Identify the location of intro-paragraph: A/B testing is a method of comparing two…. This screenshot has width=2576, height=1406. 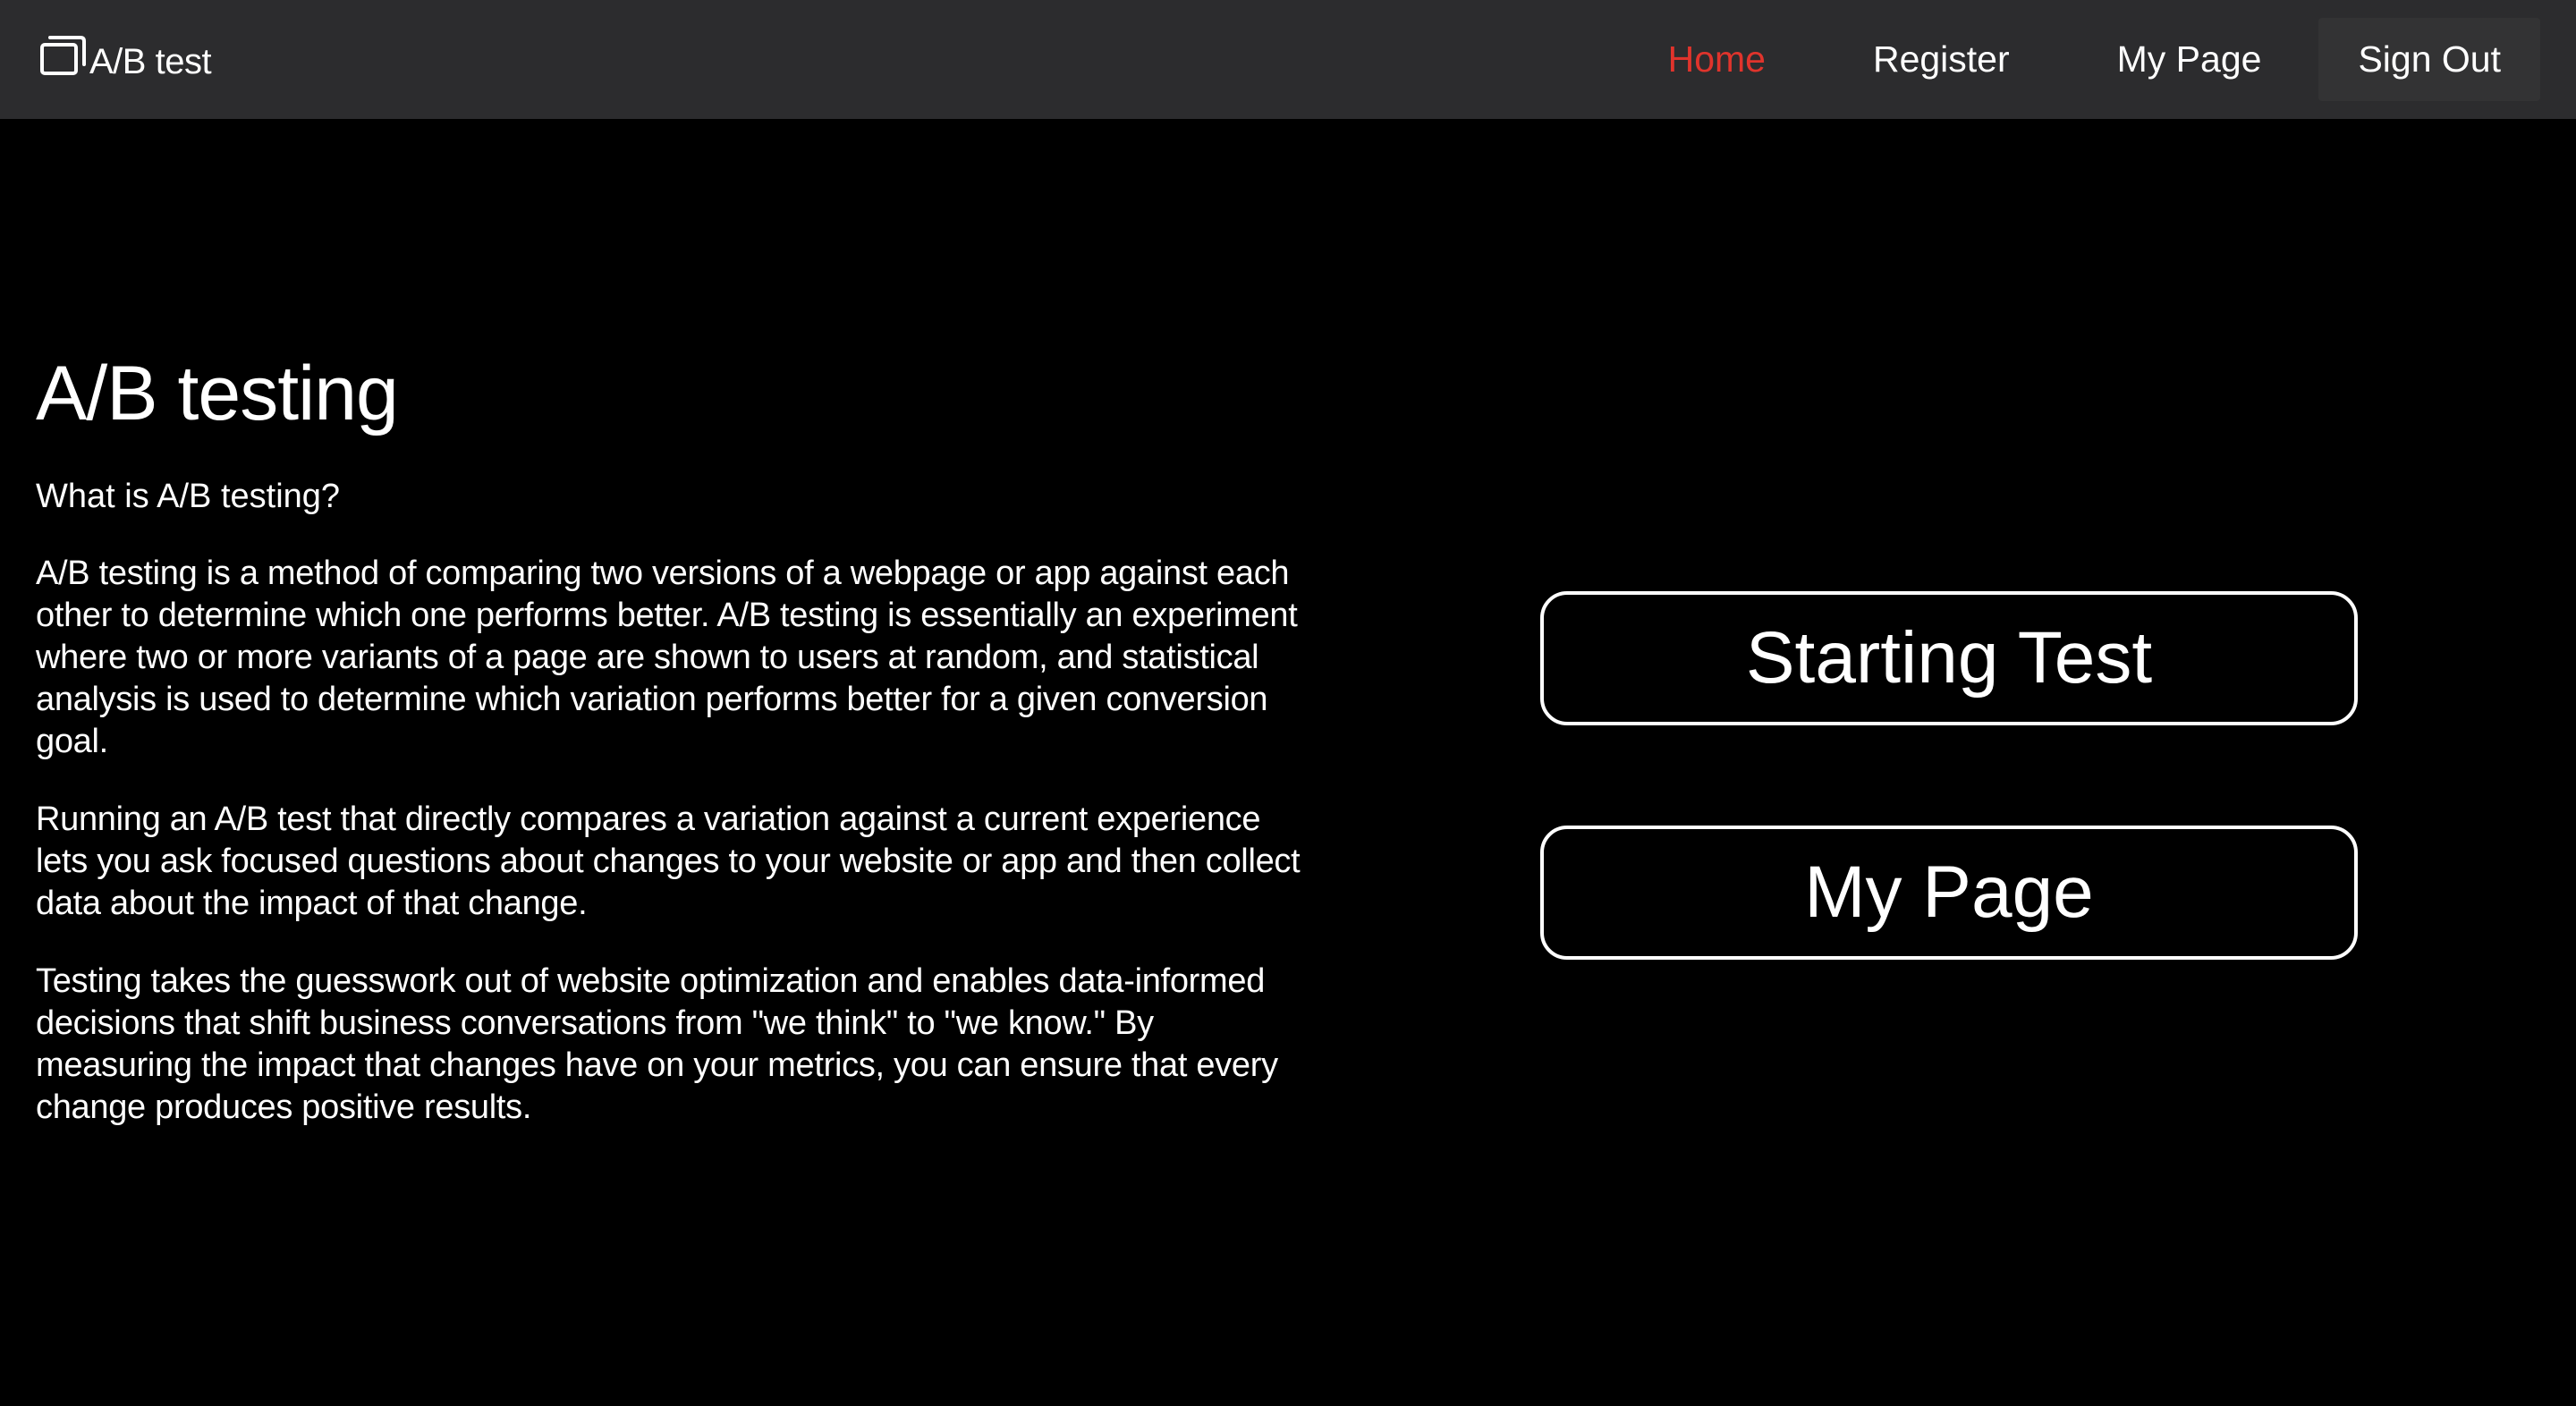
(667, 658).